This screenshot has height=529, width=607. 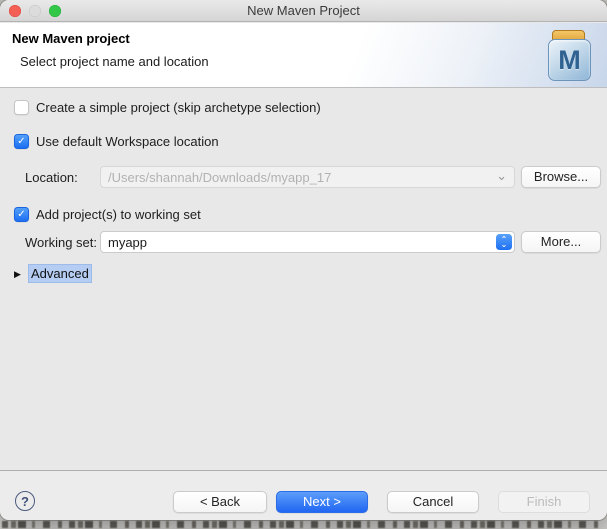 I want to click on advanced-toggle: Advanced, so click(x=60, y=273).